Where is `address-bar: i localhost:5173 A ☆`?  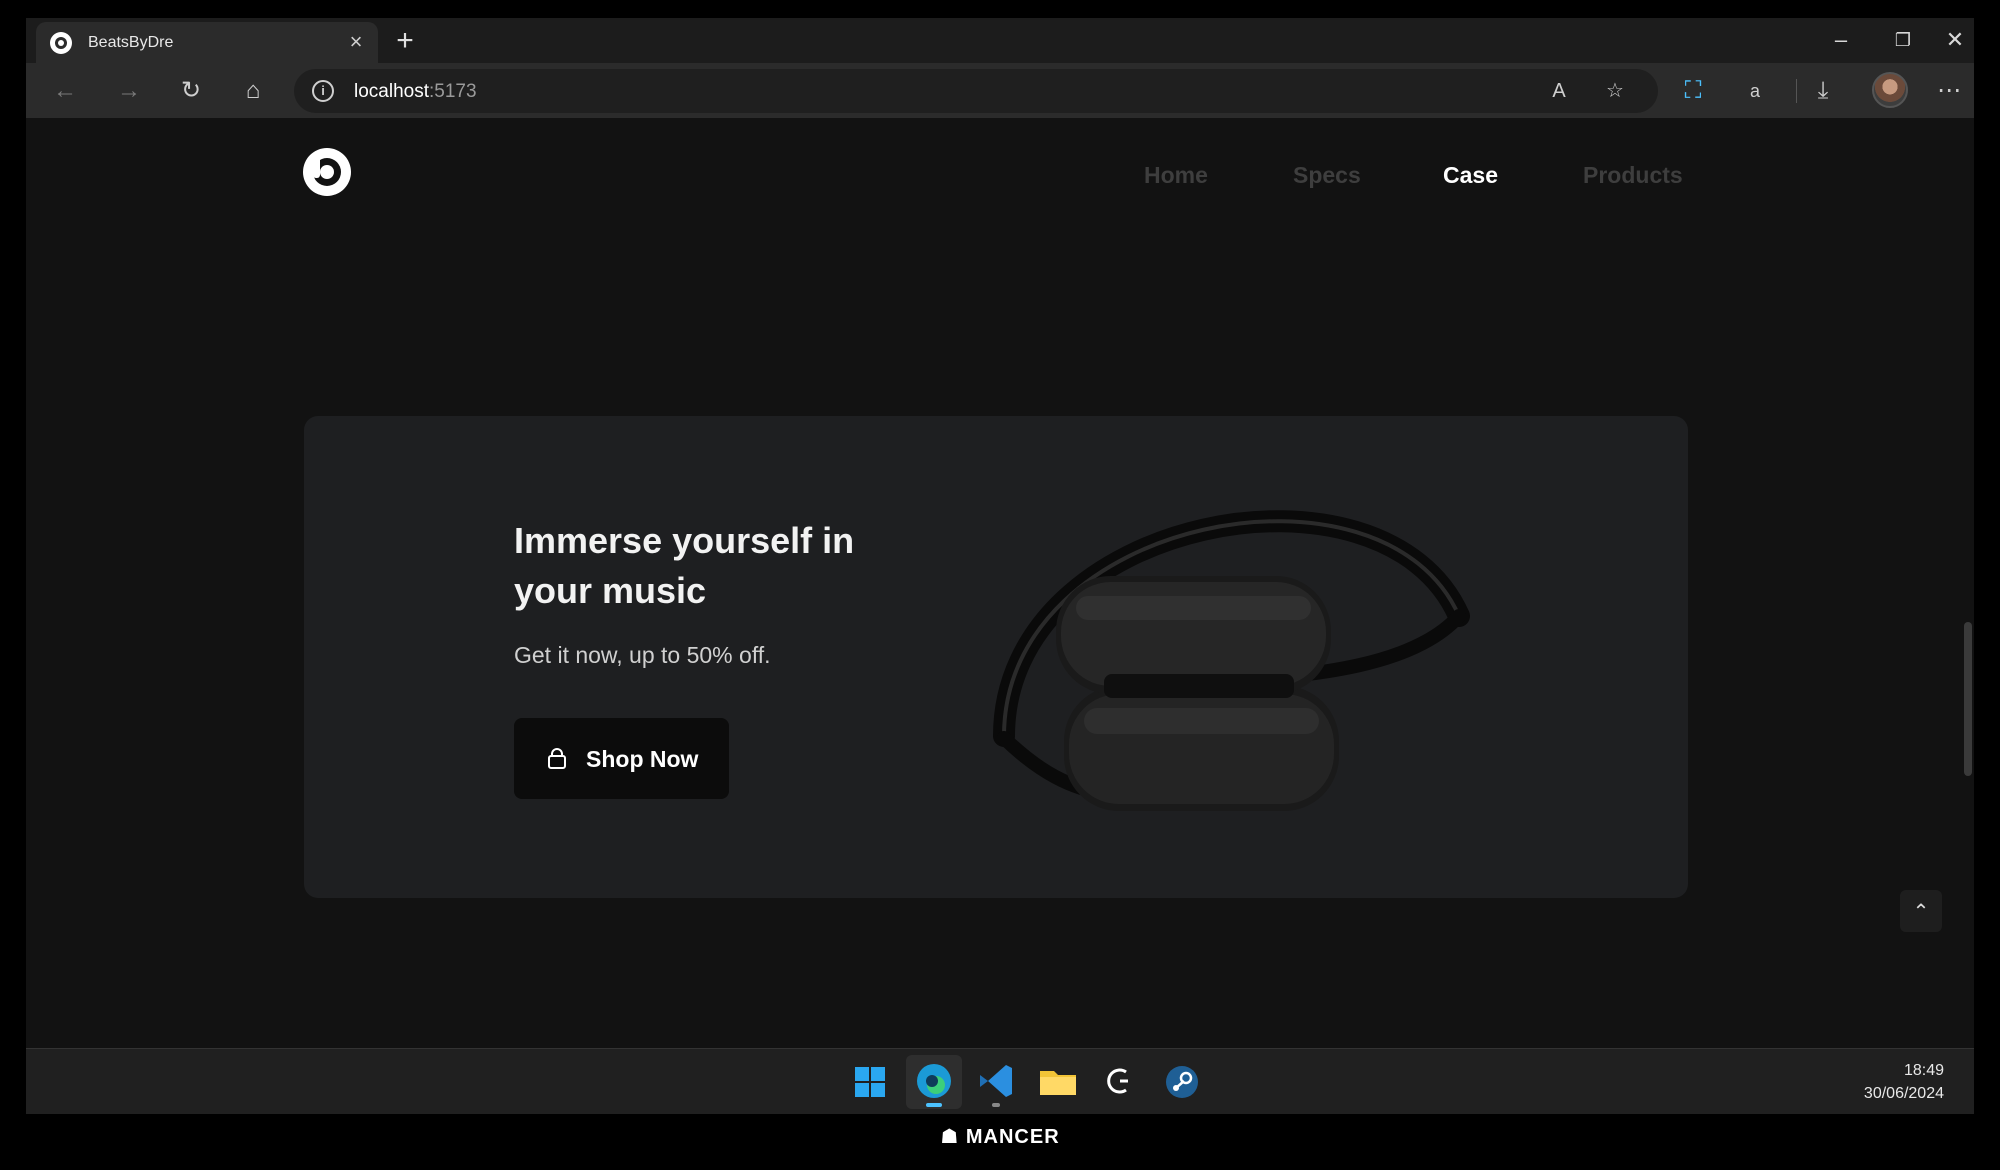
address-bar: i localhost:5173 A ☆ is located at coordinates (976, 91).